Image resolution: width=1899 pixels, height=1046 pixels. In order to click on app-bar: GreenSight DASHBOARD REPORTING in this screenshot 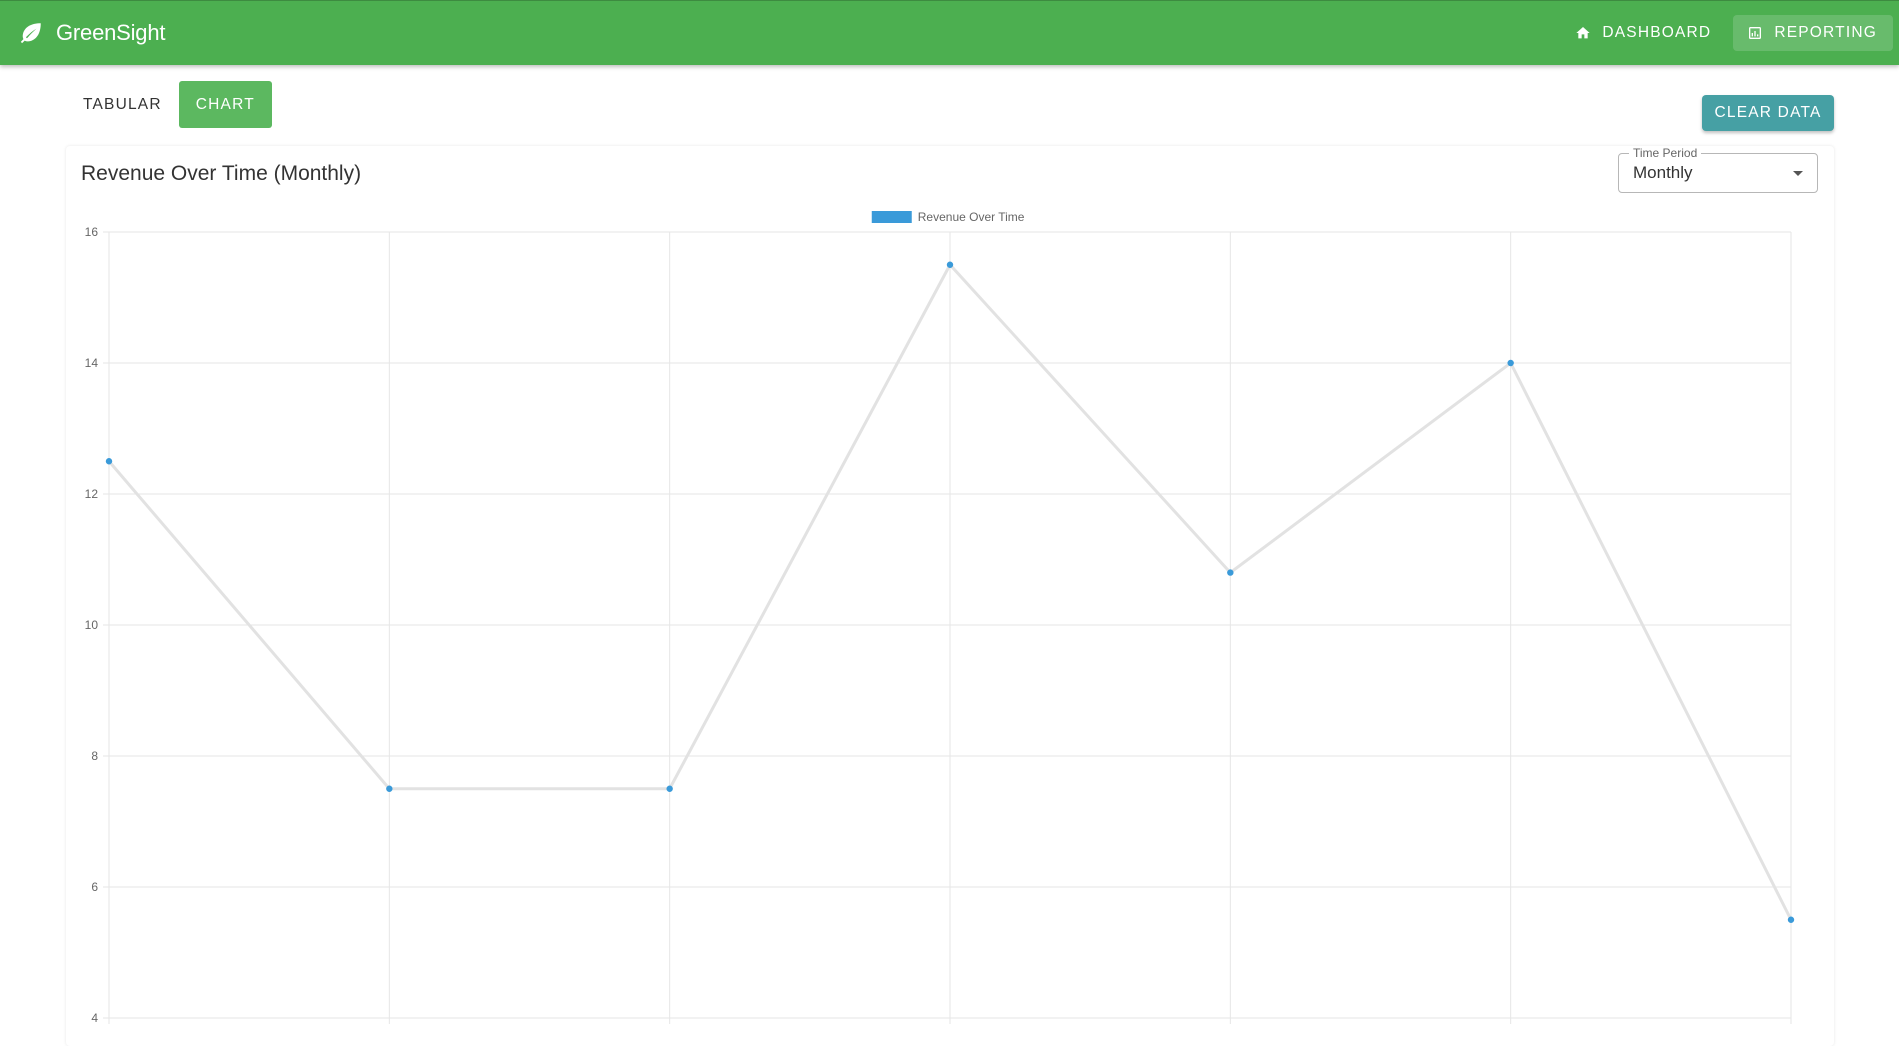, I will do `click(949, 32)`.